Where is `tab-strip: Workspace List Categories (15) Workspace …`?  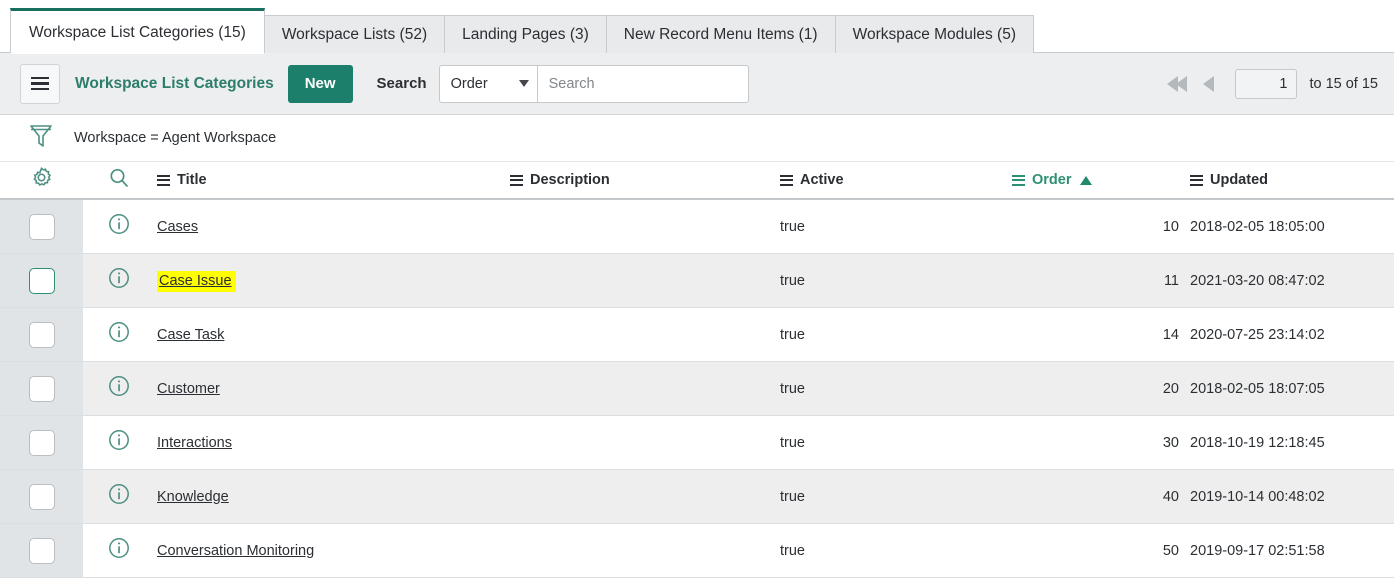
tab-strip: Workspace List Categories (15) Workspace … is located at coordinates (697, 27).